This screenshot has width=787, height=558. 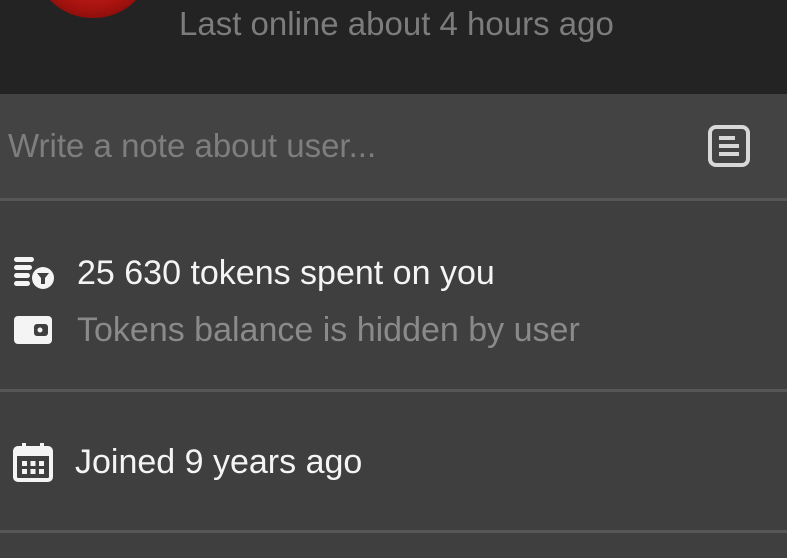 I want to click on note-icon, so click(x=729, y=146).